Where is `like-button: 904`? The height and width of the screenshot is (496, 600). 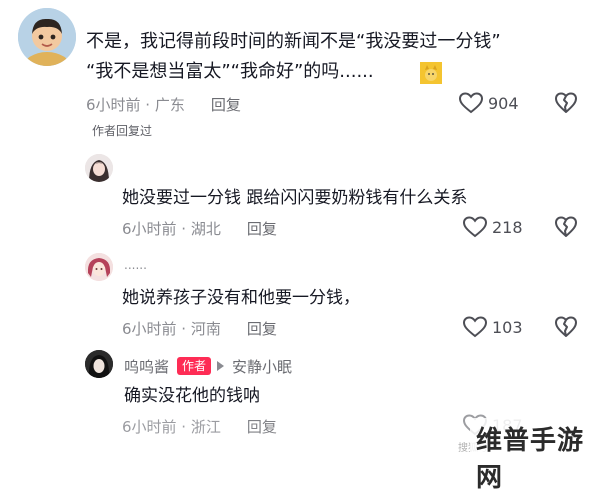 like-button: 904 is located at coordinates (488, 103).